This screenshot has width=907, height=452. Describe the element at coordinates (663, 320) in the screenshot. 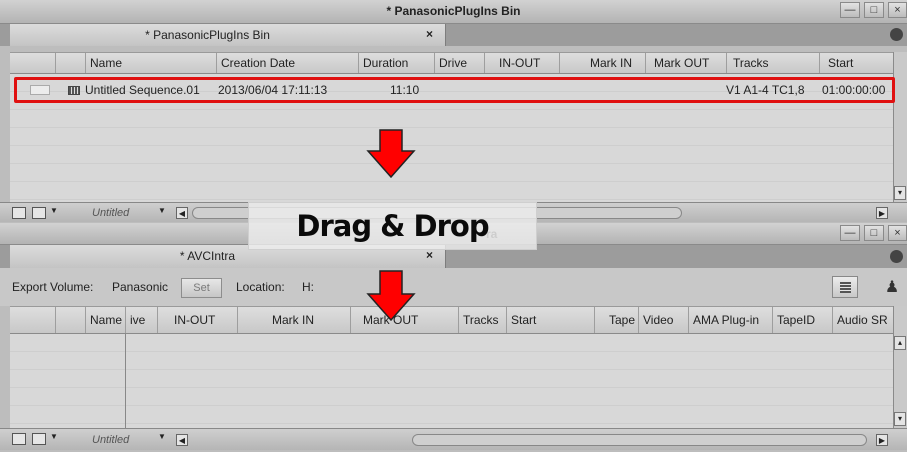

I see `column-video-b: Video` at that location.